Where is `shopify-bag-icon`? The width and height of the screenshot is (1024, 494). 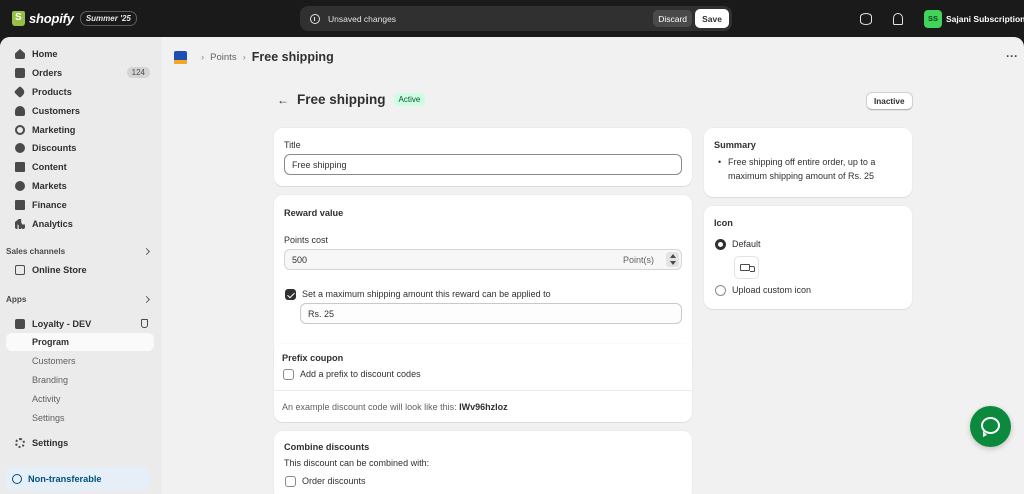
shopify-bag-icon is located at coordinates (18, 18).